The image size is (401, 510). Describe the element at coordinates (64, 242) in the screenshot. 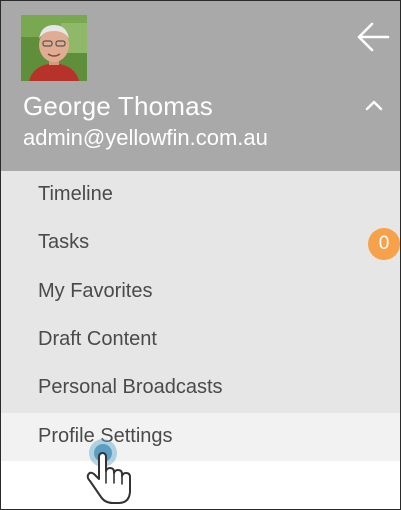

I see `menu-item-label: Tasks` at that location.